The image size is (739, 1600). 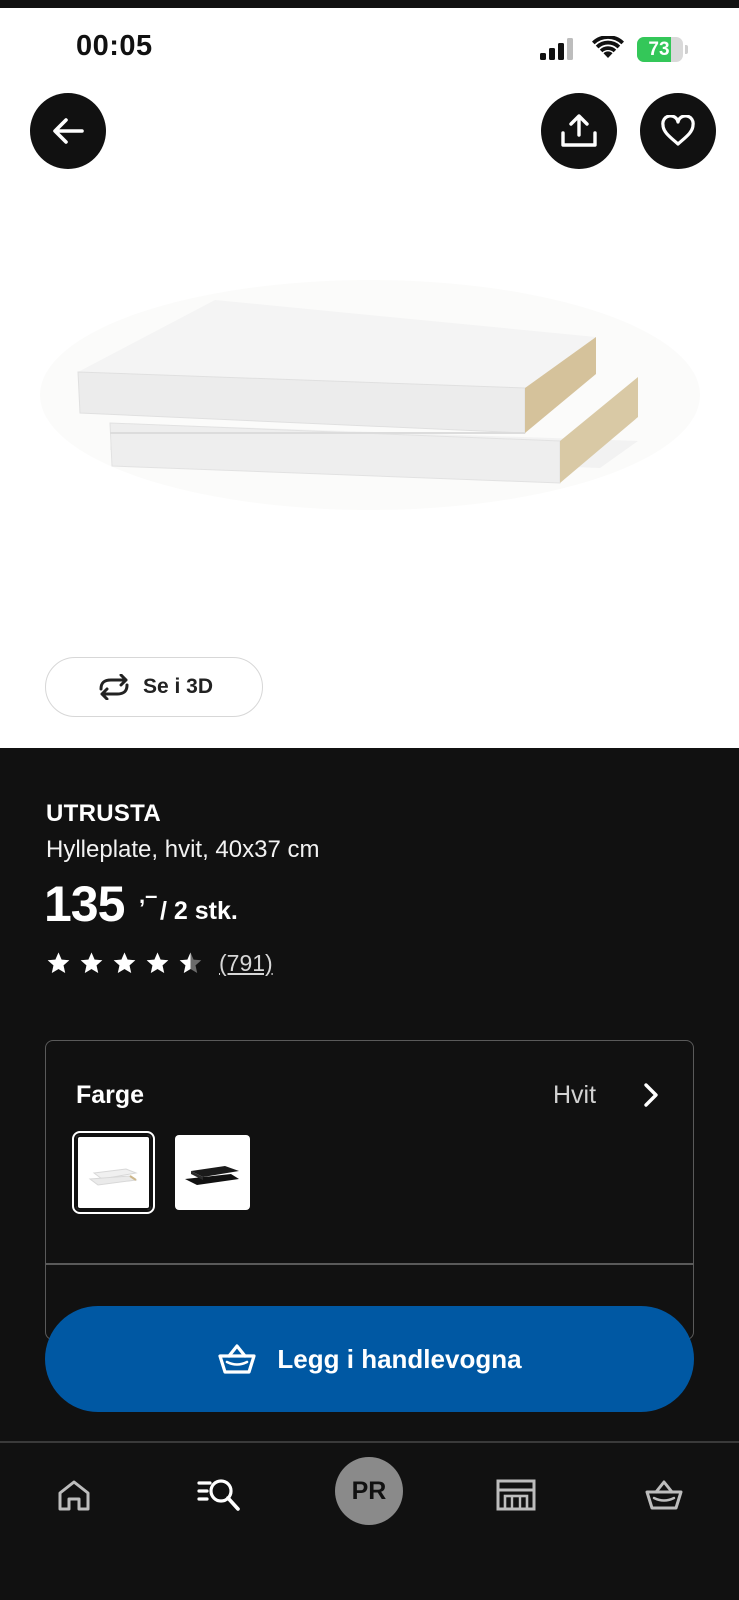 I want to click on product-image, so click(x=370, y=395).